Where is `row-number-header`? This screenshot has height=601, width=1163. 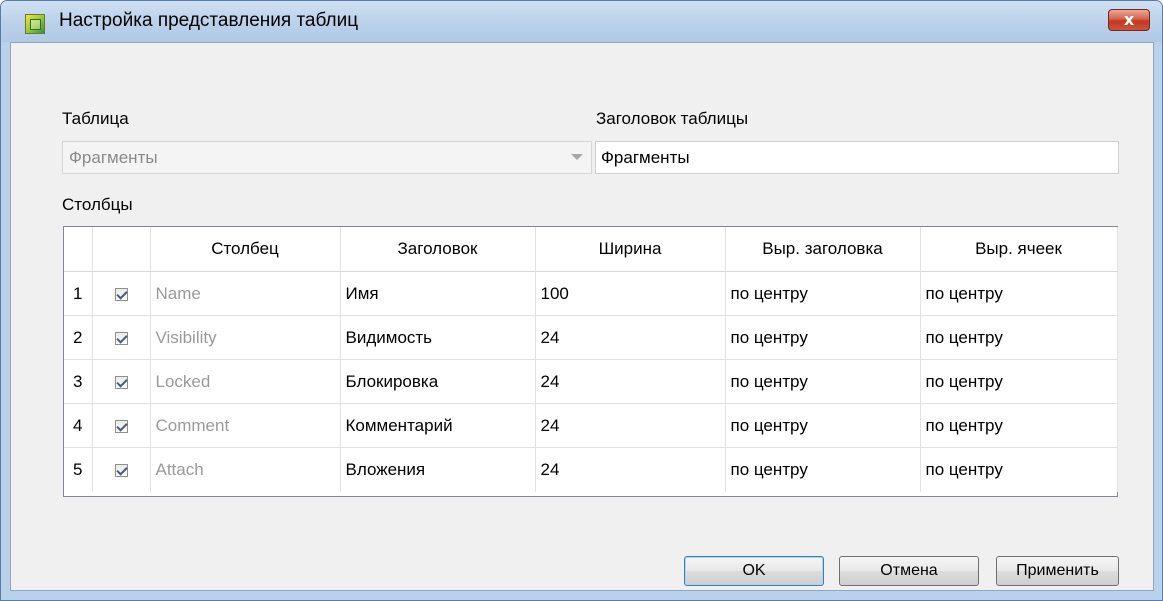
row-number-header is located at coordinates (78, 249).